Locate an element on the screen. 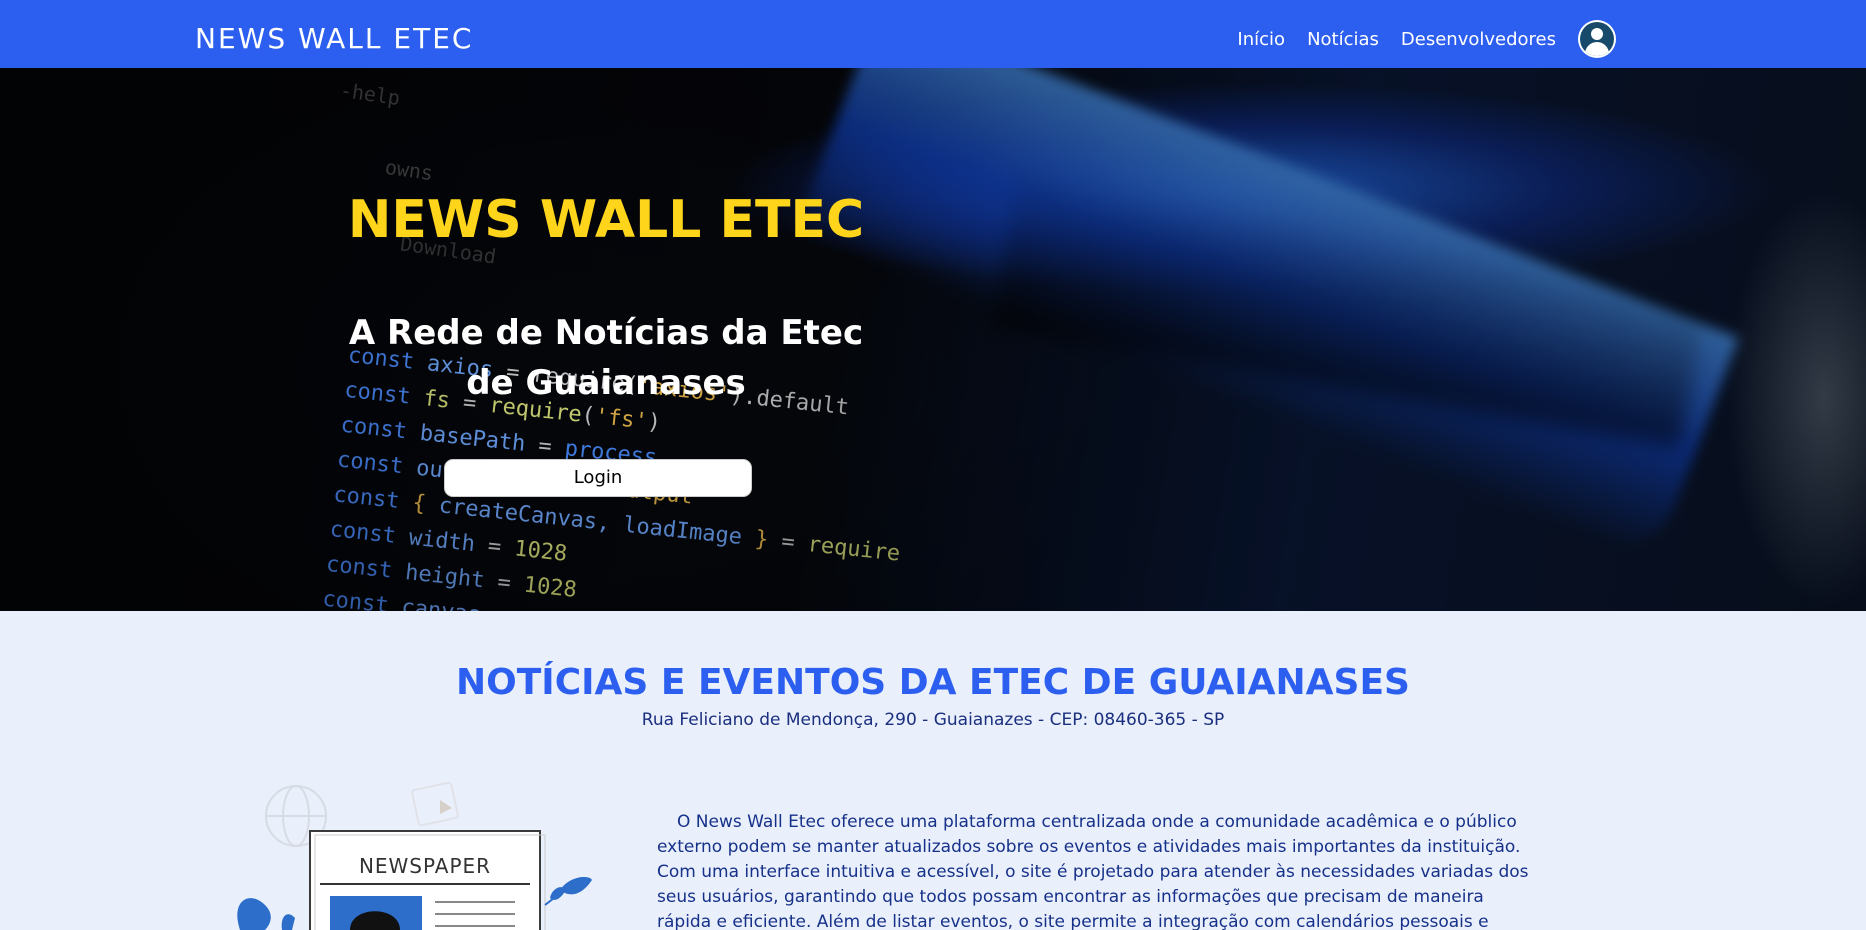 Image resolution: width=1866 pixels, height=930 pixels. avatar-background is located at coordinates (1597, 39).